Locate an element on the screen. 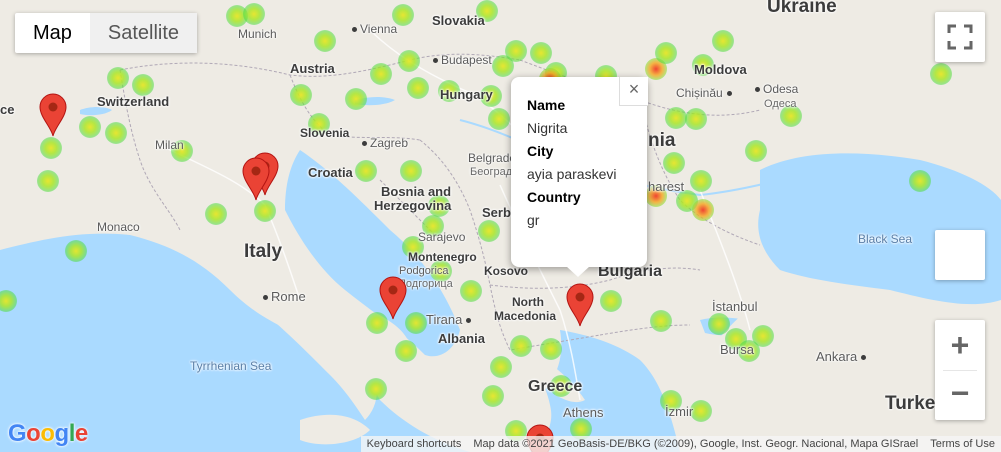  zoom-control: + − is located at coordinates (960, 370).